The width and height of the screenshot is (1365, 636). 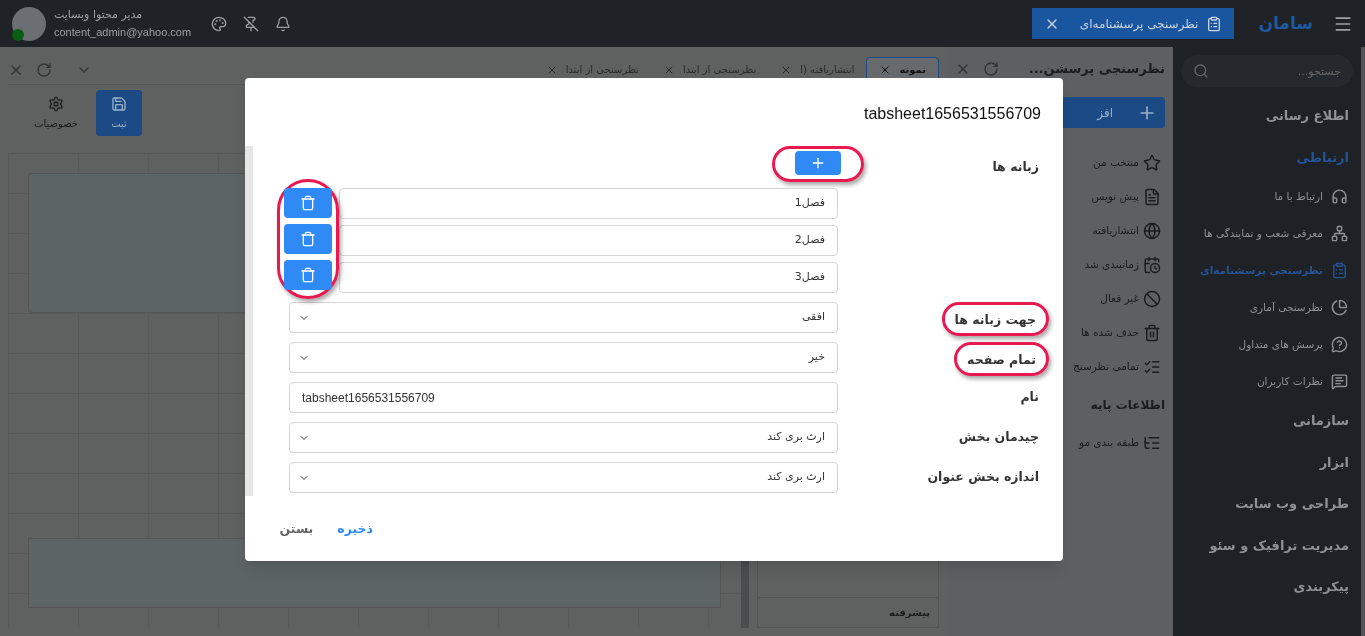 What do you see at coordinates (998, 436) in the screenshot?
I see `field-label: چیدمان بخش` at bounding box center [998, 436].